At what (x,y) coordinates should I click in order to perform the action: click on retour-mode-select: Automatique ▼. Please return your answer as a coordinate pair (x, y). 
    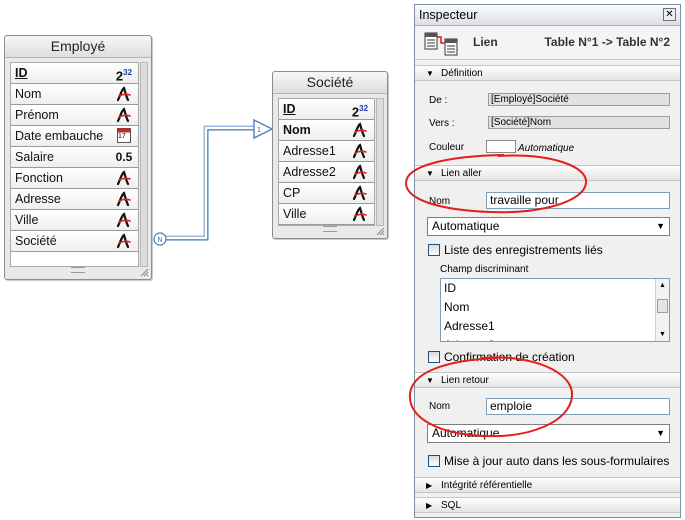
    Looking at the image, I should click on (548, 433).